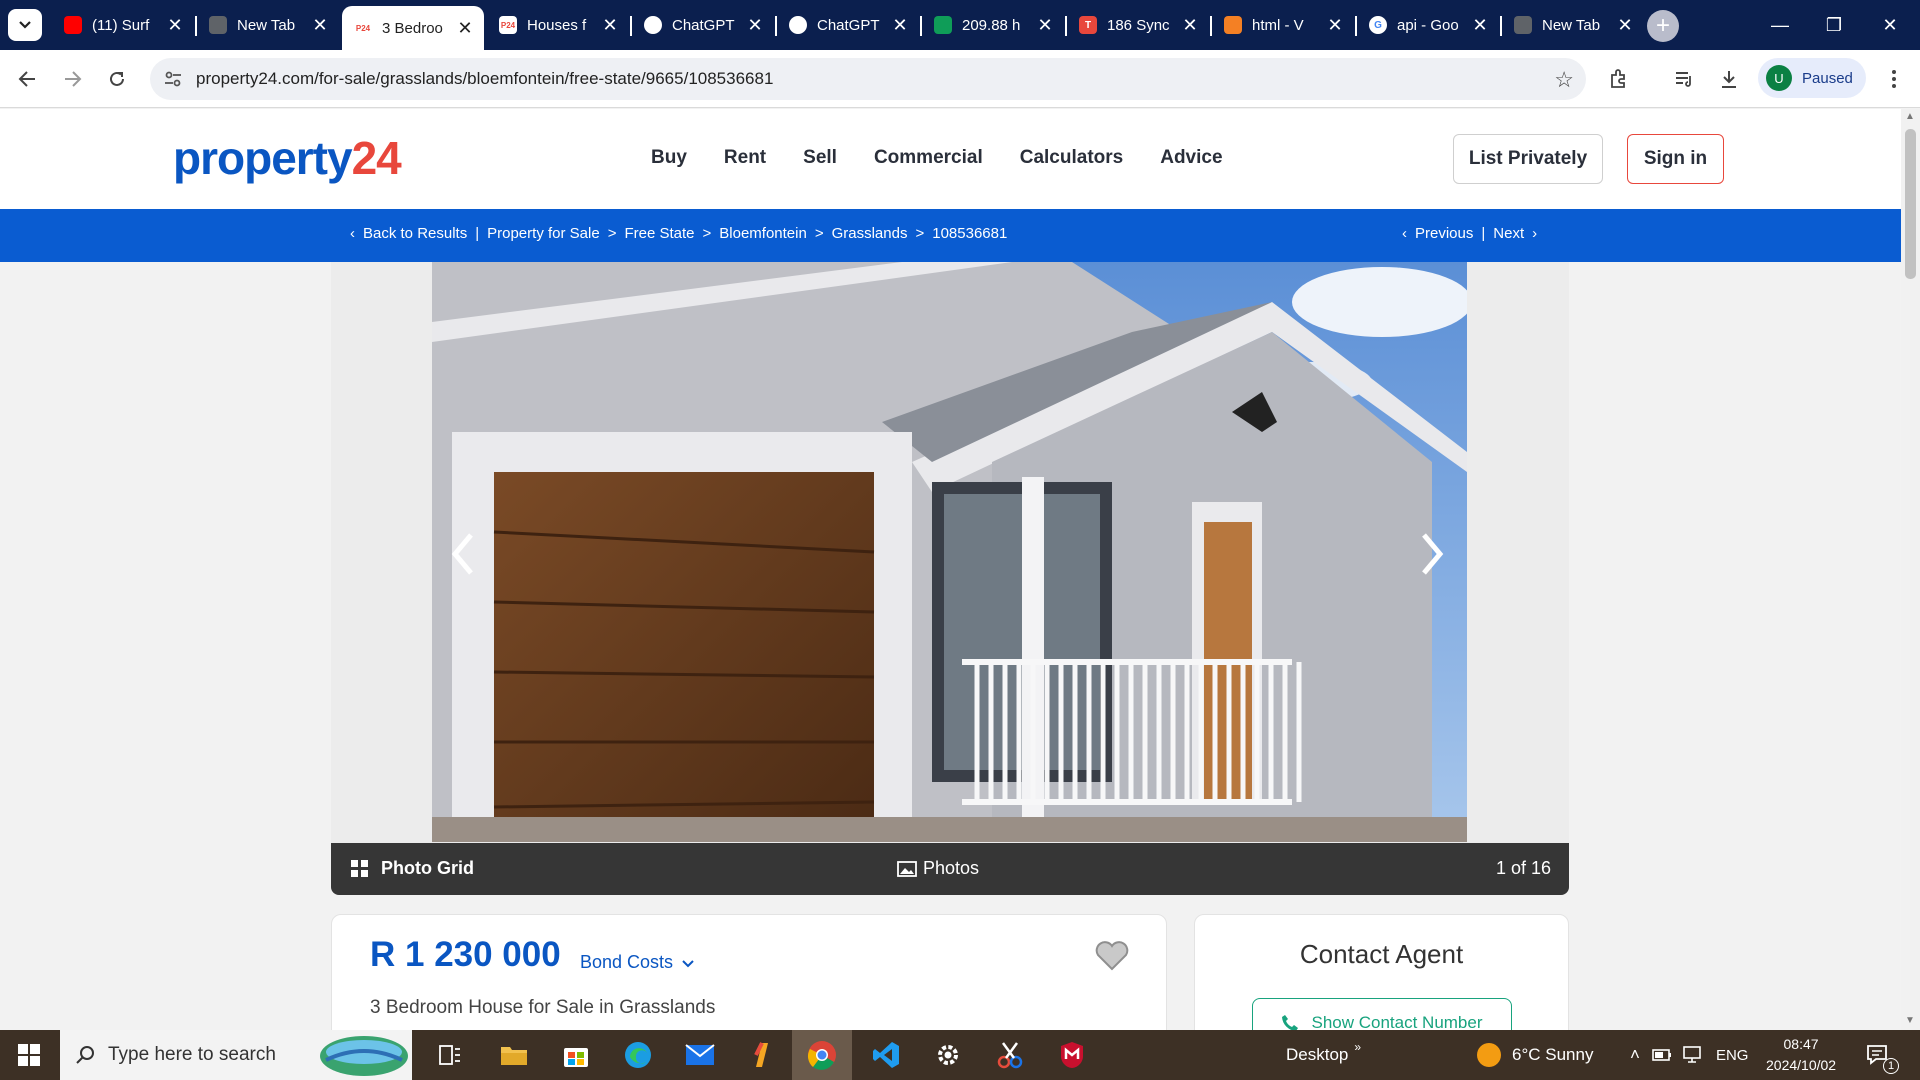  Describe the element at coordinates (669, 158) in the screenshot. I see `nav-buy: Buy` at that location.